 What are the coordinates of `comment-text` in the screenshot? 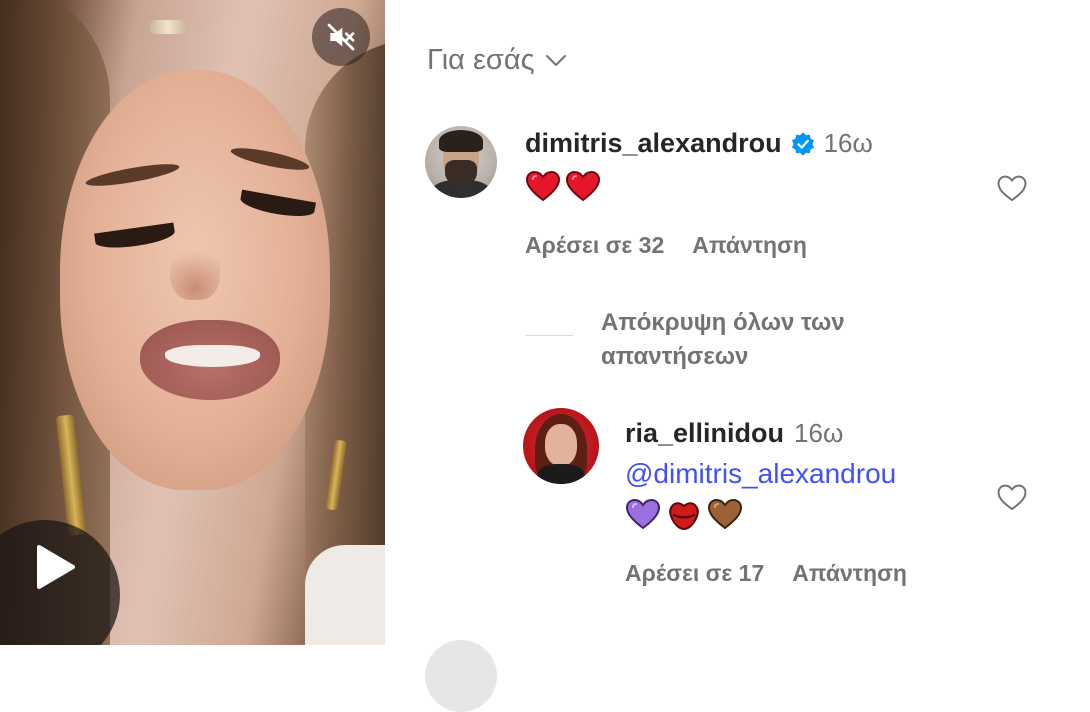 It's located at (563, 186).